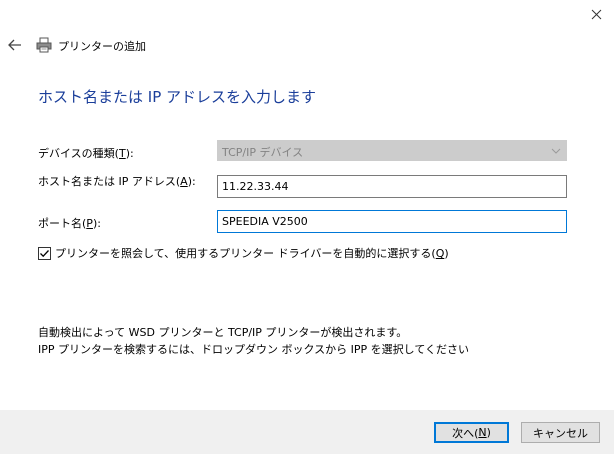 The height and width of the screenshot is (454, 614). Describe the element at coordinates (560, 432) in the screenshot. I see `cancel-button: キャンセル` at that location.